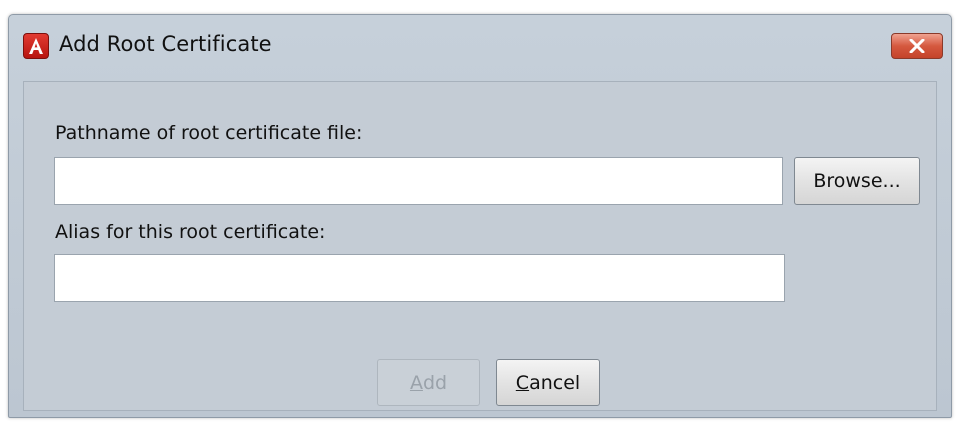  I want to click on close-icon, so click(917, 46).